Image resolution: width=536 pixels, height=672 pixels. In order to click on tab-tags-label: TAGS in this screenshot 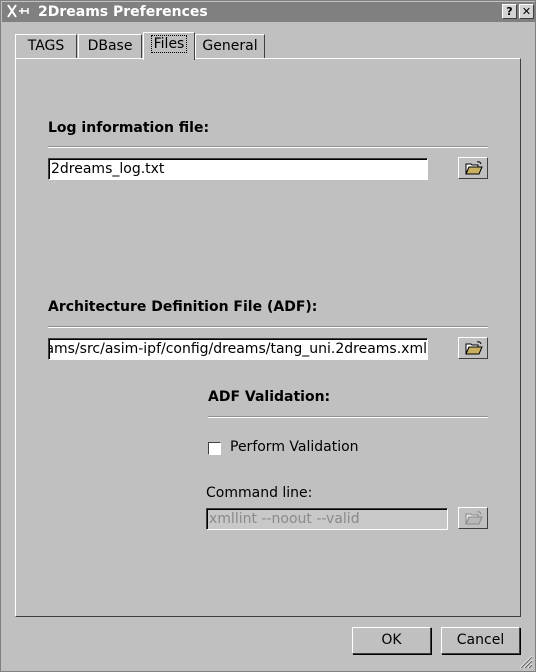, I will do `click(46, 46)`.